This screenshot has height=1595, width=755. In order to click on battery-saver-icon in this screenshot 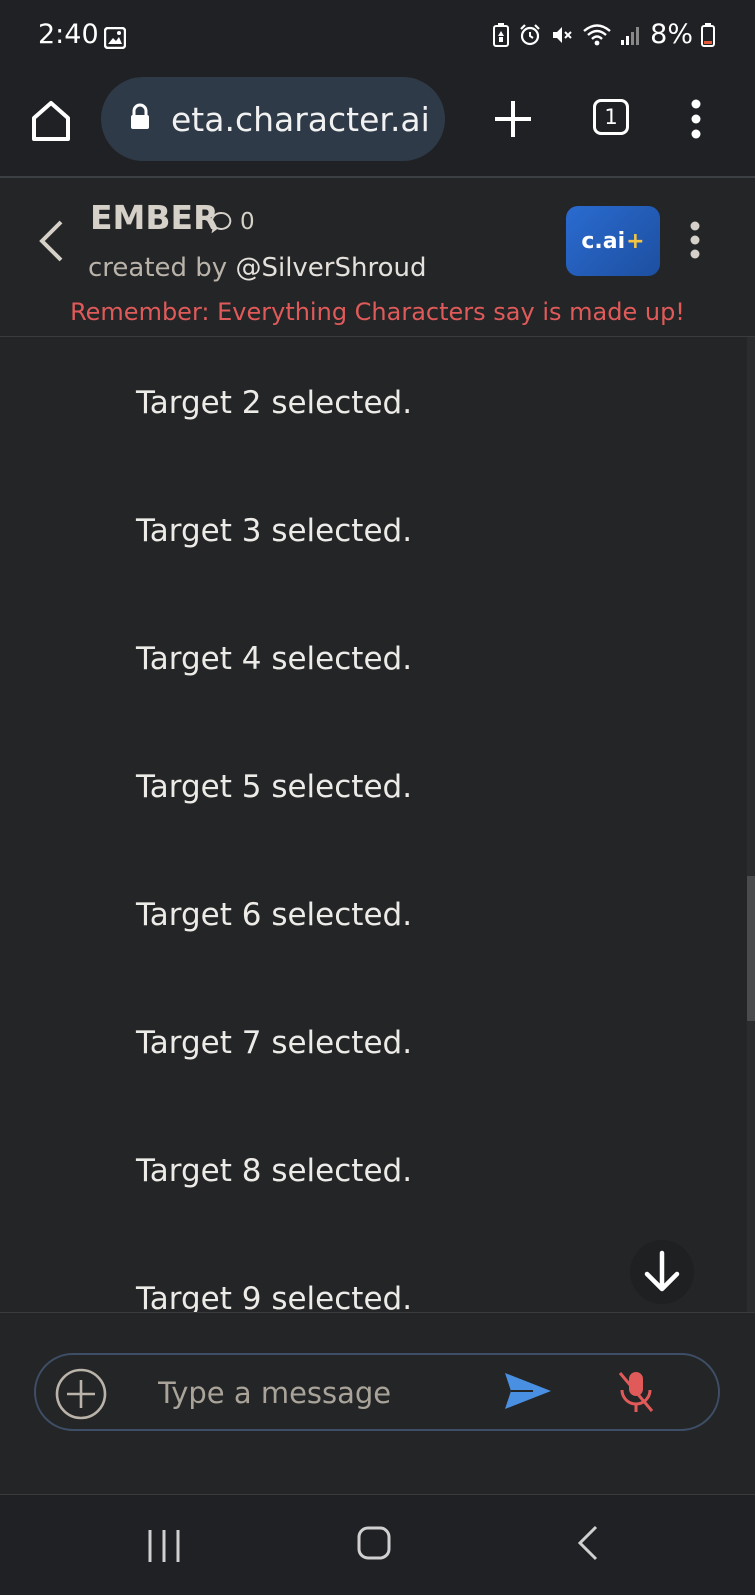, I will do `click(501, 34)`.